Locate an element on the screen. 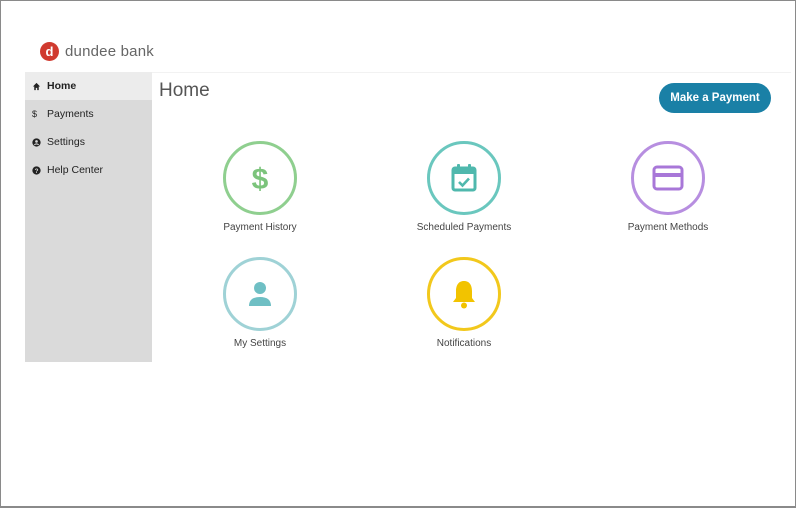 This screenshot has height=508, width=796. tile-payment-methods: Payment Methods is located at coordinates (668, 187).